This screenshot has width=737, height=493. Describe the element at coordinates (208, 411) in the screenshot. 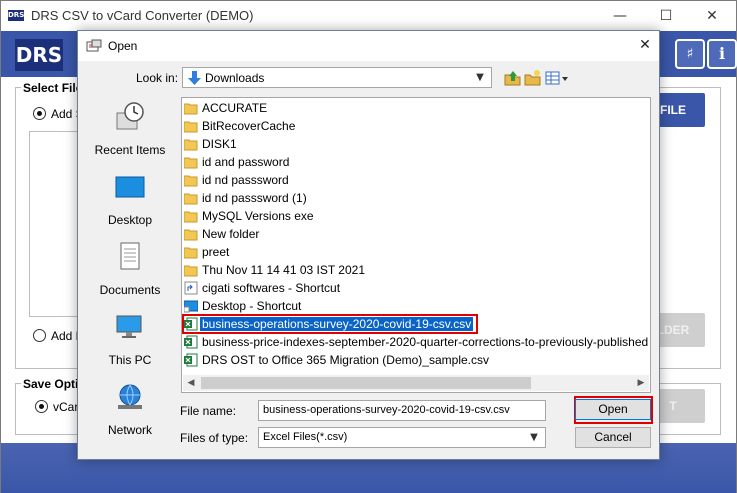

I see `file-name-label: File name:` at that location.